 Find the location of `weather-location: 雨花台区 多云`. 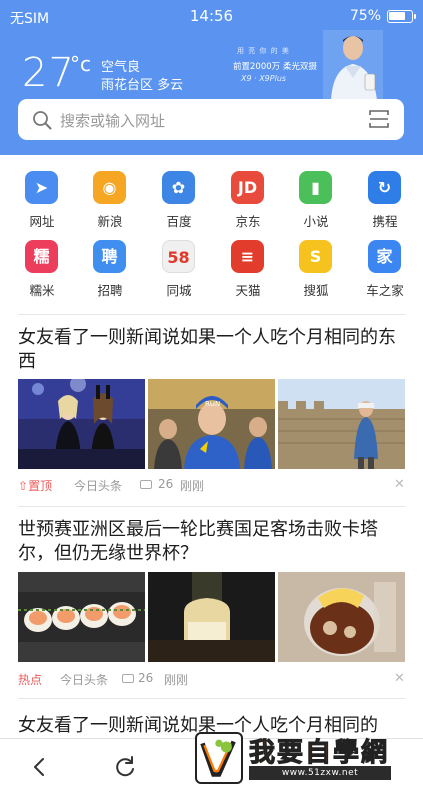

weather-location: 雨花台区 多云 is located at coordinates (142, 85).